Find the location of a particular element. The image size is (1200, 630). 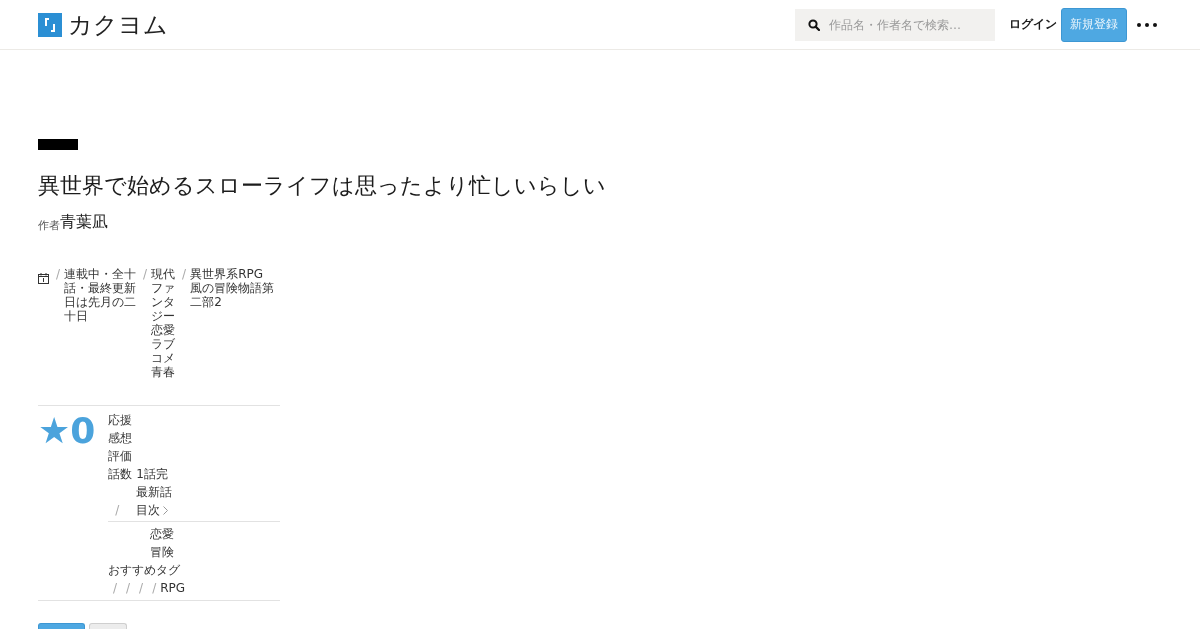

stat-label: 応援 is located at coordinates (121, 420).